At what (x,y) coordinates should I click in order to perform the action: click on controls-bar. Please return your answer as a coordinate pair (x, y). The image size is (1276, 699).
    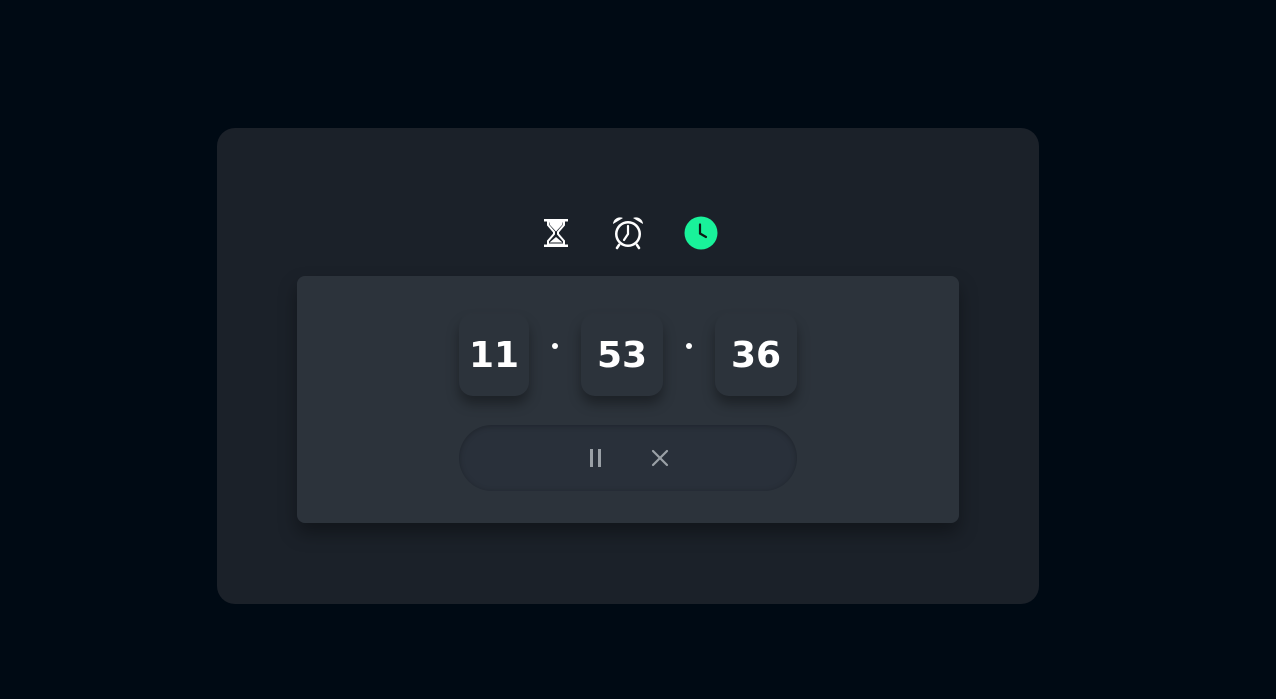
    Looking at the image, I should click on (628, 458).